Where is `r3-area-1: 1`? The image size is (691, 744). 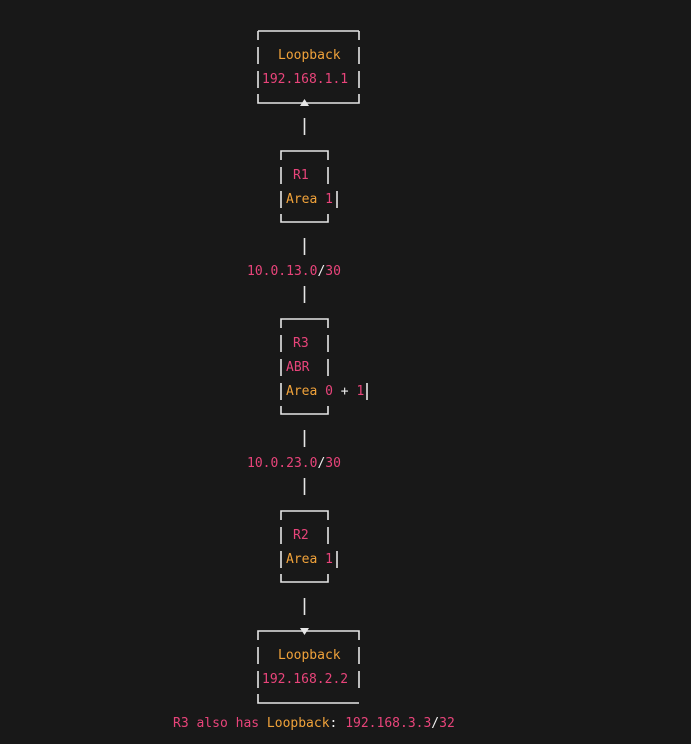
r3-area-1: 1 is located at coordinates (360, 391).